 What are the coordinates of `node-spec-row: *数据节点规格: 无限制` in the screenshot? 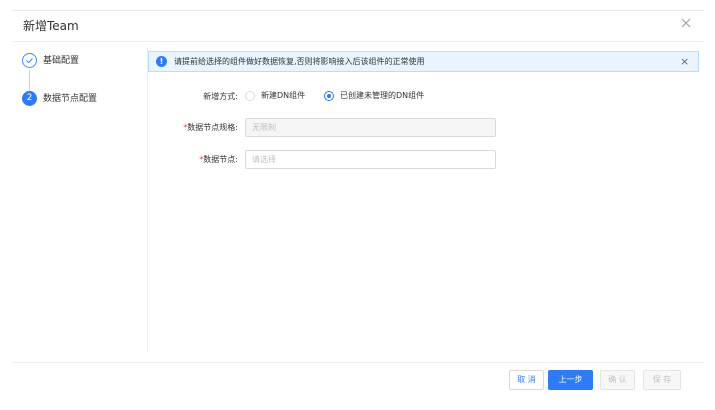 It's located at (428, 128).